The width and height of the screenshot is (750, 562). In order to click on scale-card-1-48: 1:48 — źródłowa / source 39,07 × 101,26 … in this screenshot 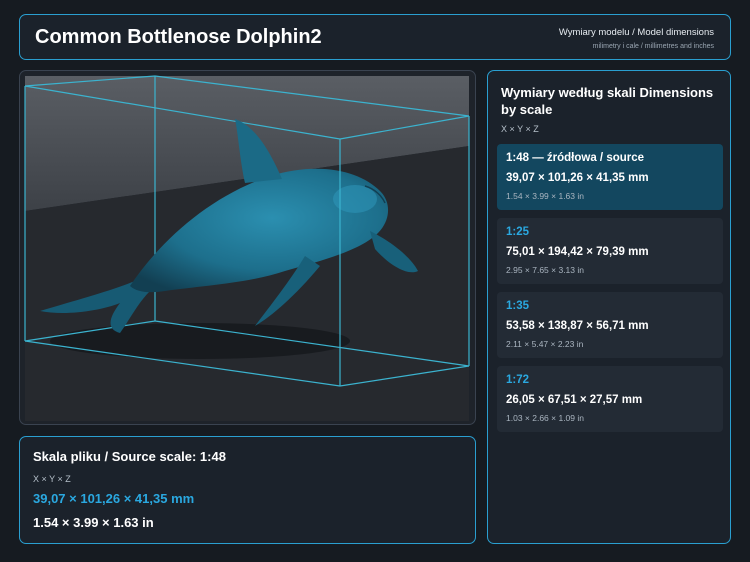, I will do `click(610, 177)`.